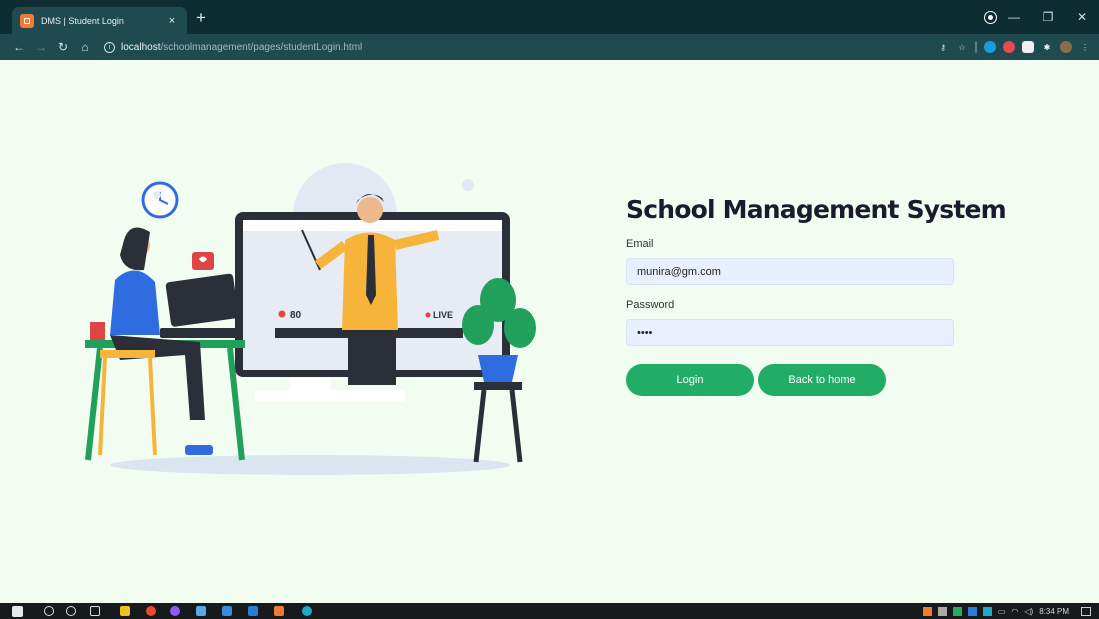 This screenshot has width=1099, height=619. Describe the element at coordinates (1085, 47) in the screenshot. I see `browser-menu-icon: ⋮` at that location.